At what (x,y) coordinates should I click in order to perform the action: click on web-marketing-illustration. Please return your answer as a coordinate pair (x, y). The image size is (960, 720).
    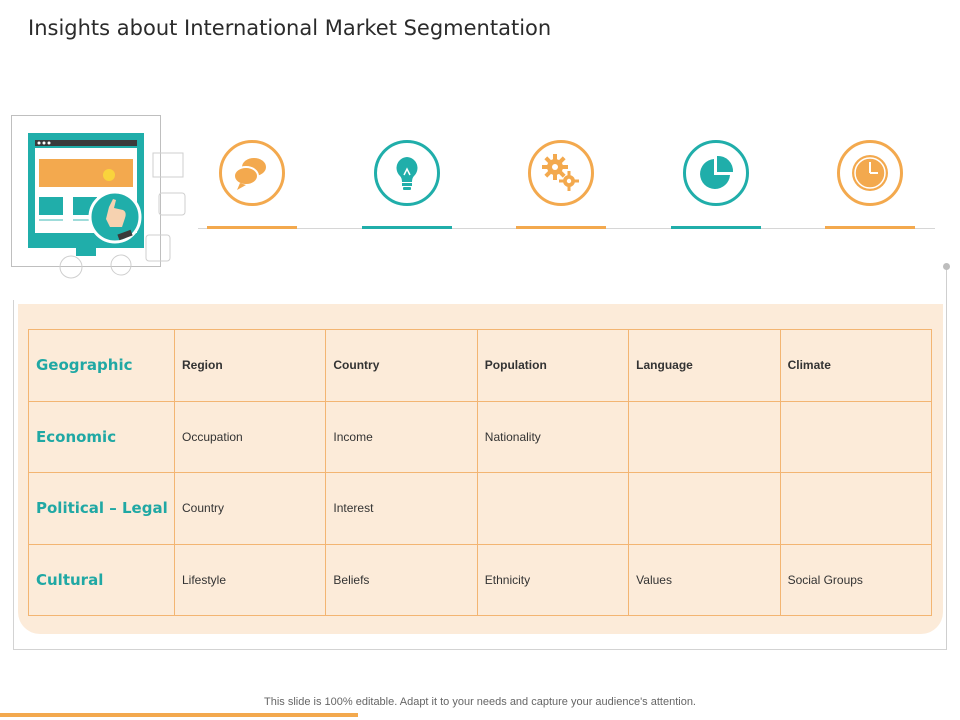
    Looking at the image, I should click on (106, 202).